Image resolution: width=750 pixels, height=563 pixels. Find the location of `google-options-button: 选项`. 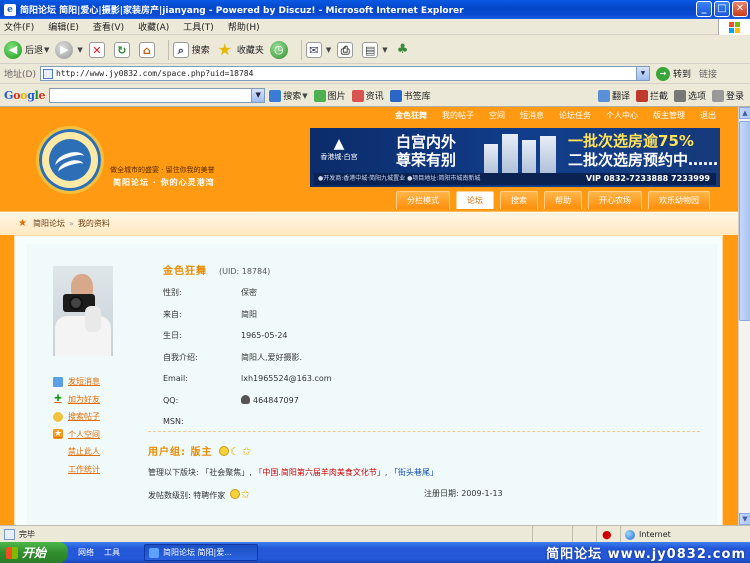

google-options-button: 选项 is located at coordinates (689, 95).